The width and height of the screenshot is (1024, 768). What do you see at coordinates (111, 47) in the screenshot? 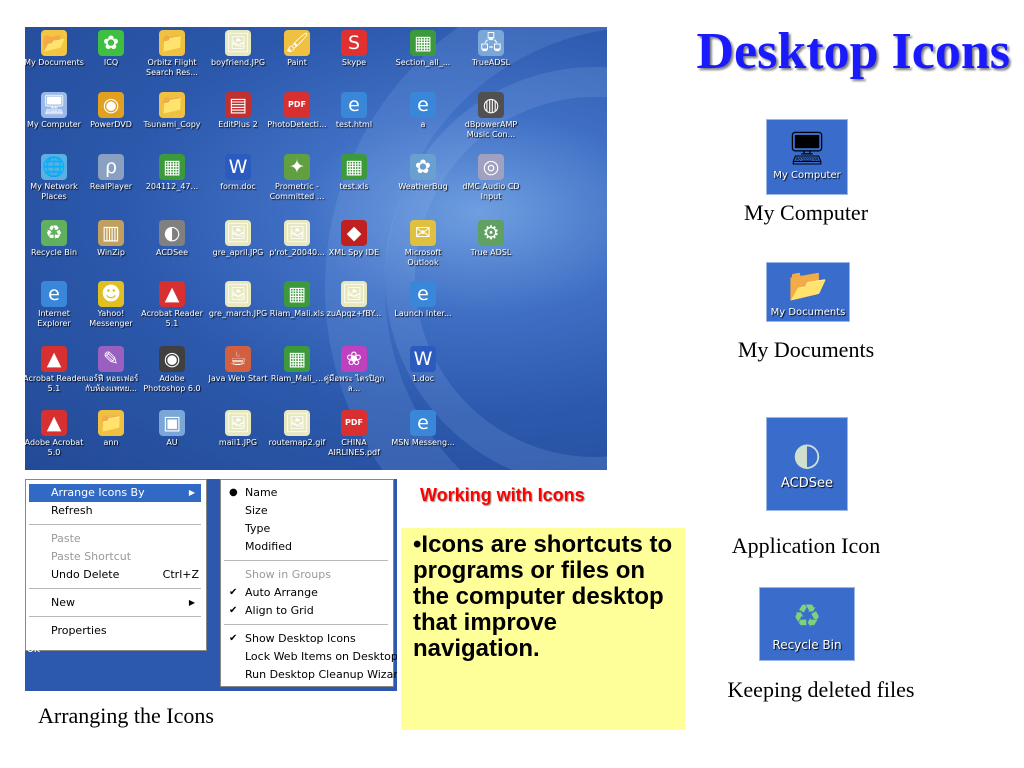
I see `desktop-icon: ✿ ICQ` at bounding box center [111, 47].